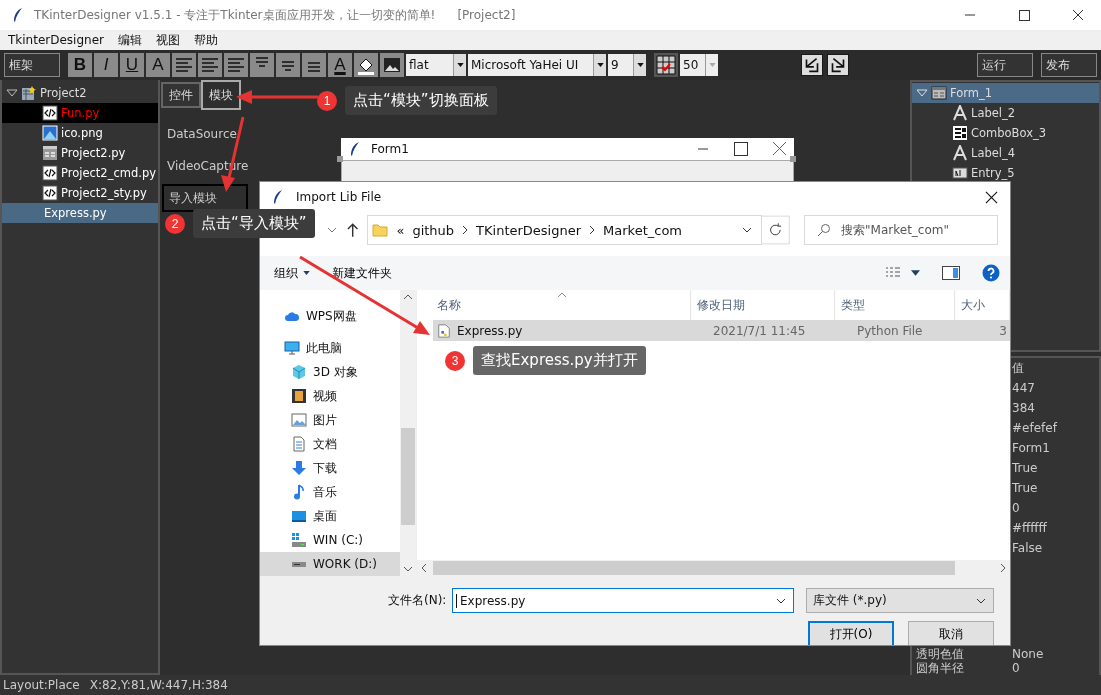 The height and width of the screenshot is (695, 1101). What do you see at coordinates (666, 65) in the screenshot?
I see `grid-icon` at bounding box center [666, 65].